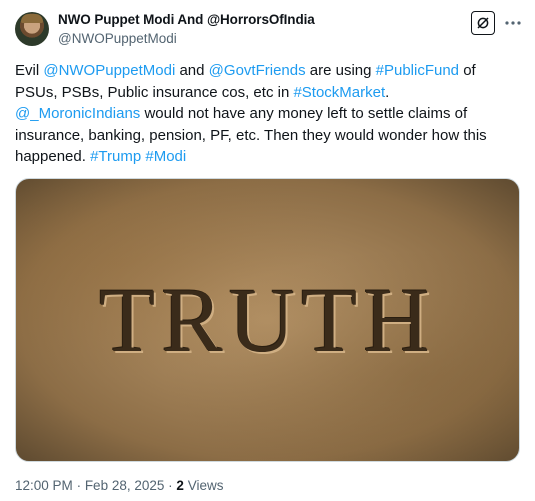 This screenshot has width=535, height=501. What do you see at coordinates (387, 92) in the screenshot?
I see `text-segment: .` at bounding box center [387, 92].